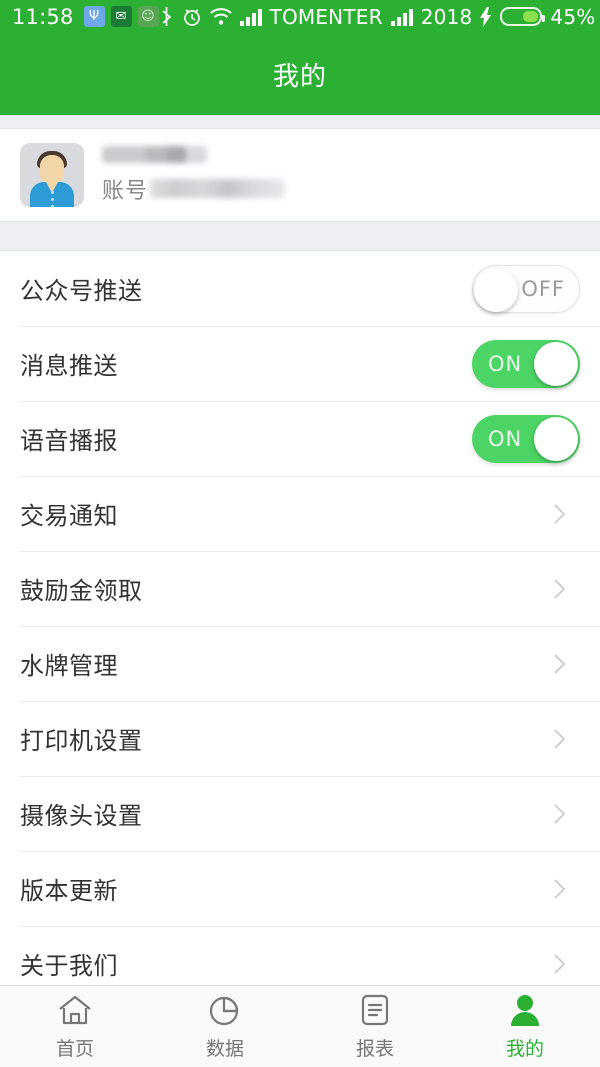  What do you see at coordinates (300, 175) in the screenshot?
I see `profile-card: 账号` at bounding box center [300, 175].